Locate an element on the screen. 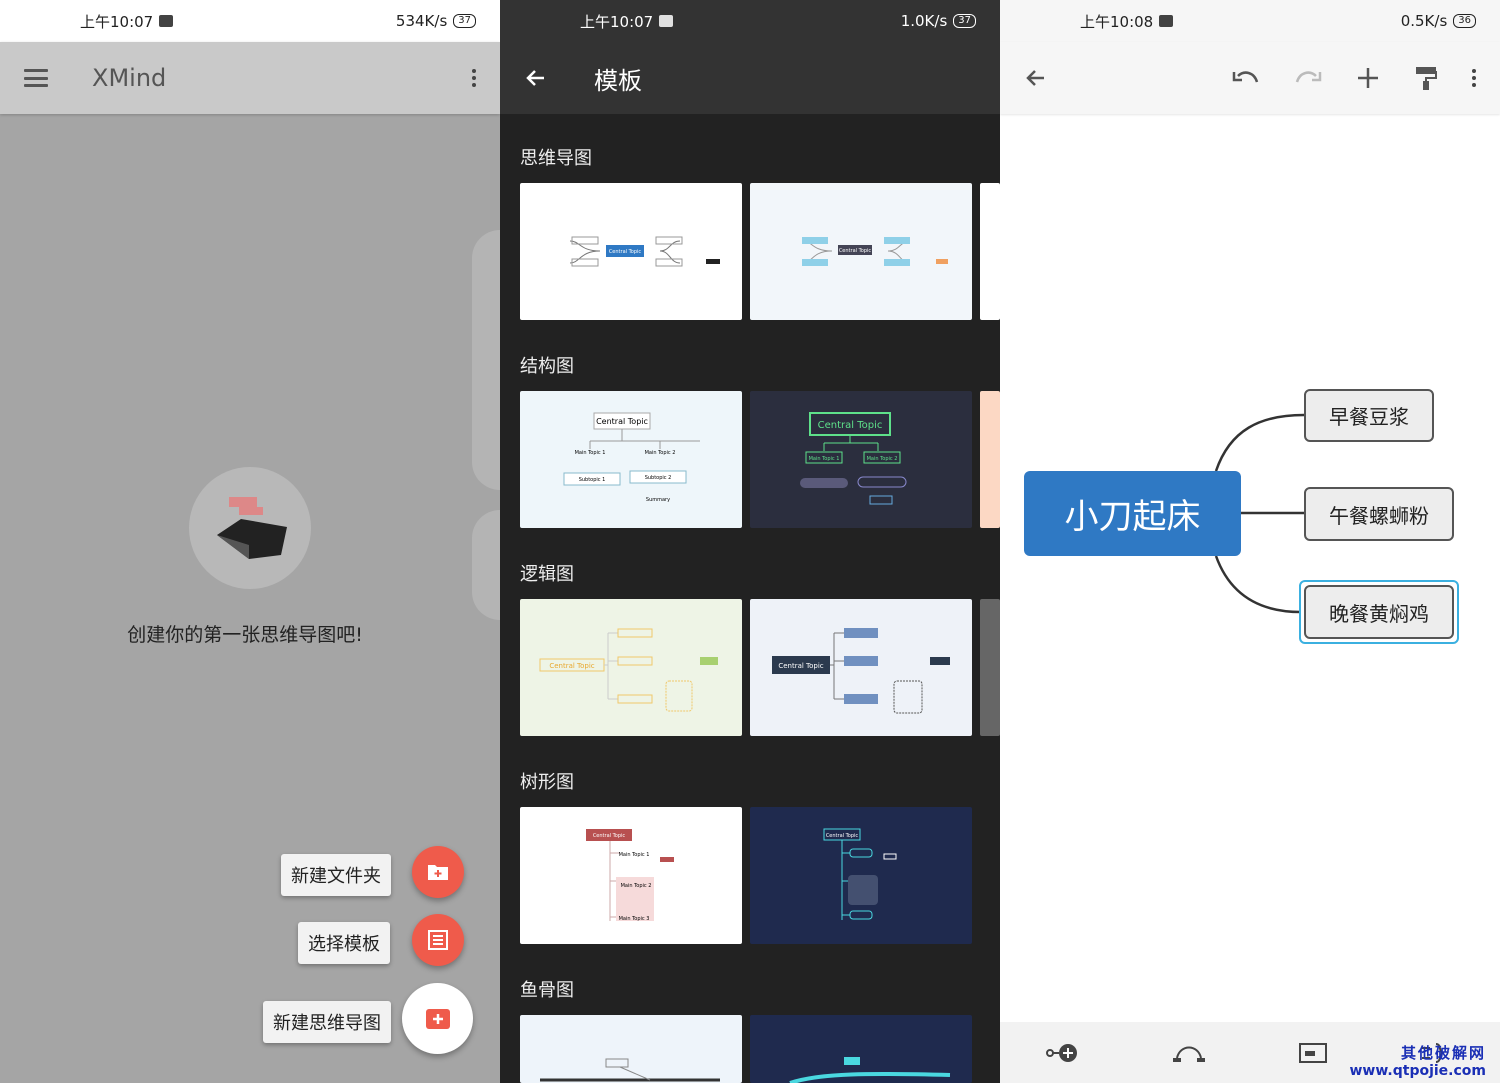  new-map-button is located at coordinates (437, 1018).